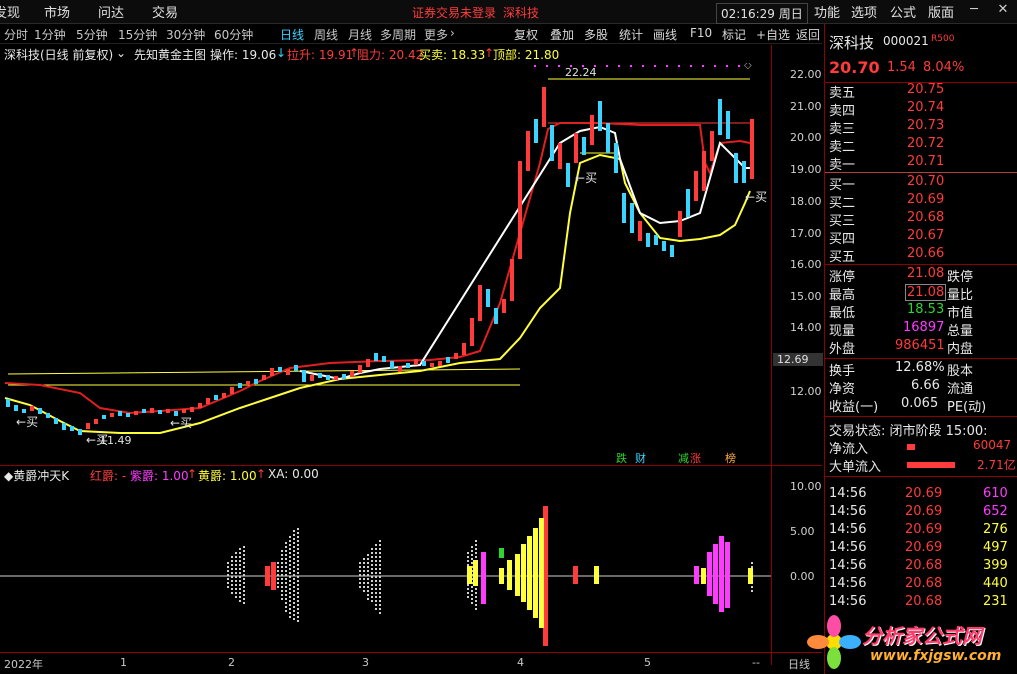 This screenshot has height=674, width=1017. Describe the element at coordinates (854, 407) in the screenshot. I see `stat-label: 收益(一)` at that location.